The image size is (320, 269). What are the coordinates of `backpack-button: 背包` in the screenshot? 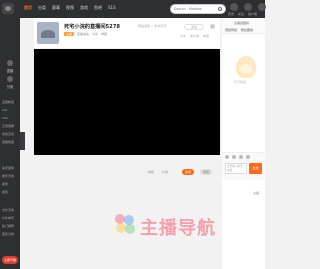 It's located at (206, 172).